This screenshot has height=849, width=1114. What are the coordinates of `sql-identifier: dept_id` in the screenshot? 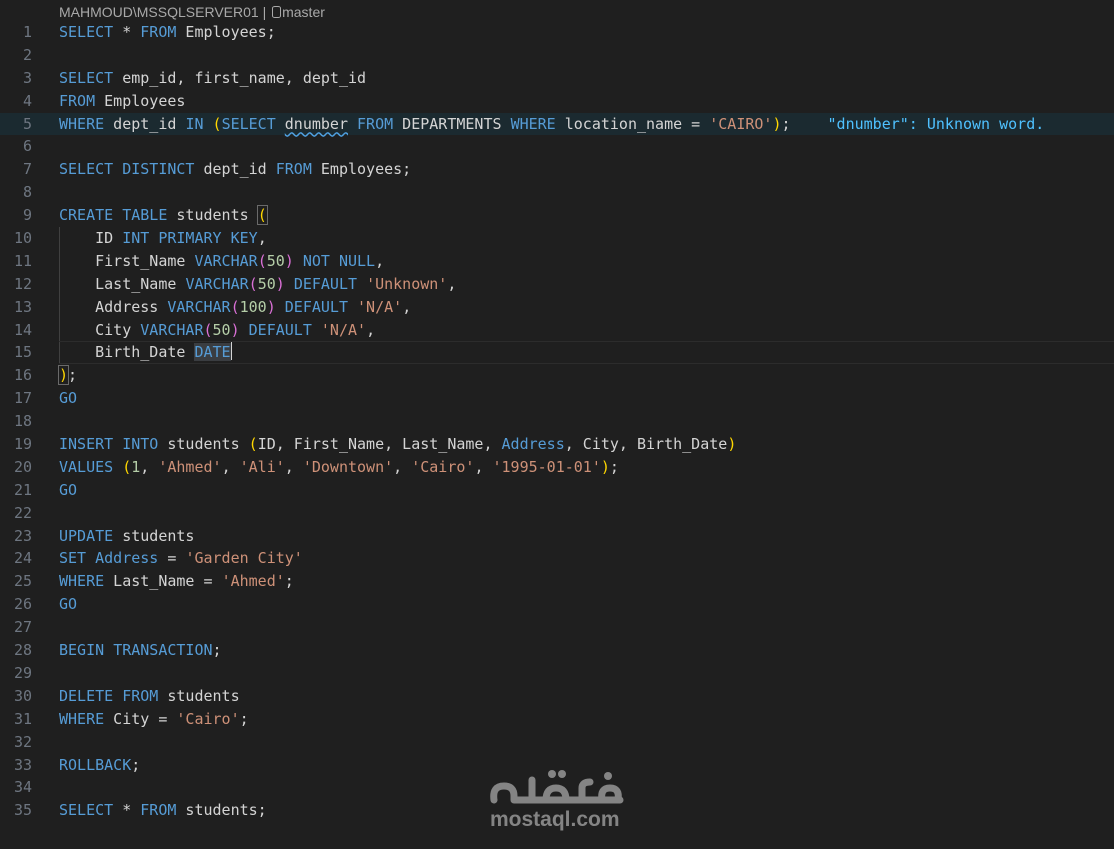 It's located at (235, 169).